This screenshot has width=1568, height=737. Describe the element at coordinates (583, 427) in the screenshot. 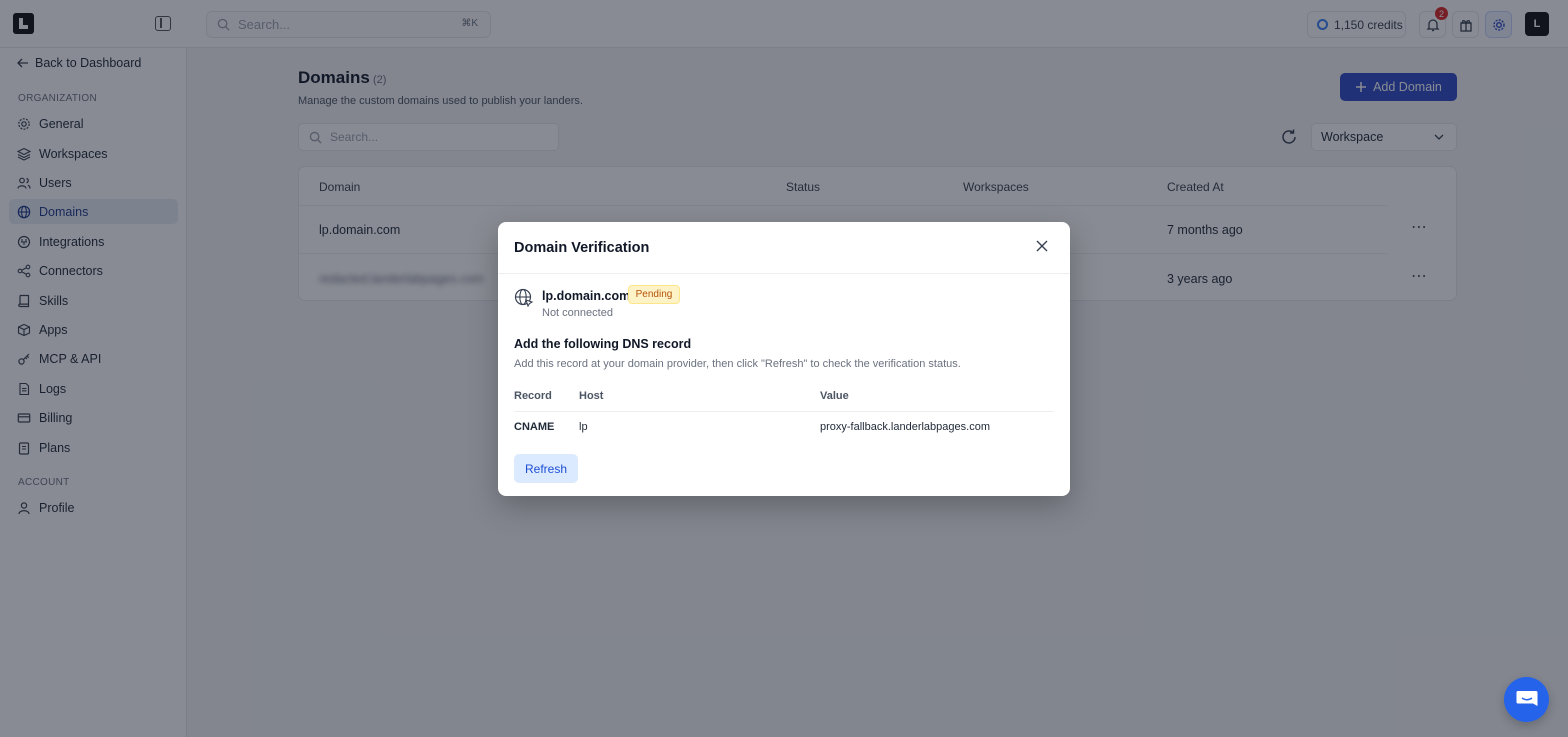

I see `dns-record-host: lp` at that location.